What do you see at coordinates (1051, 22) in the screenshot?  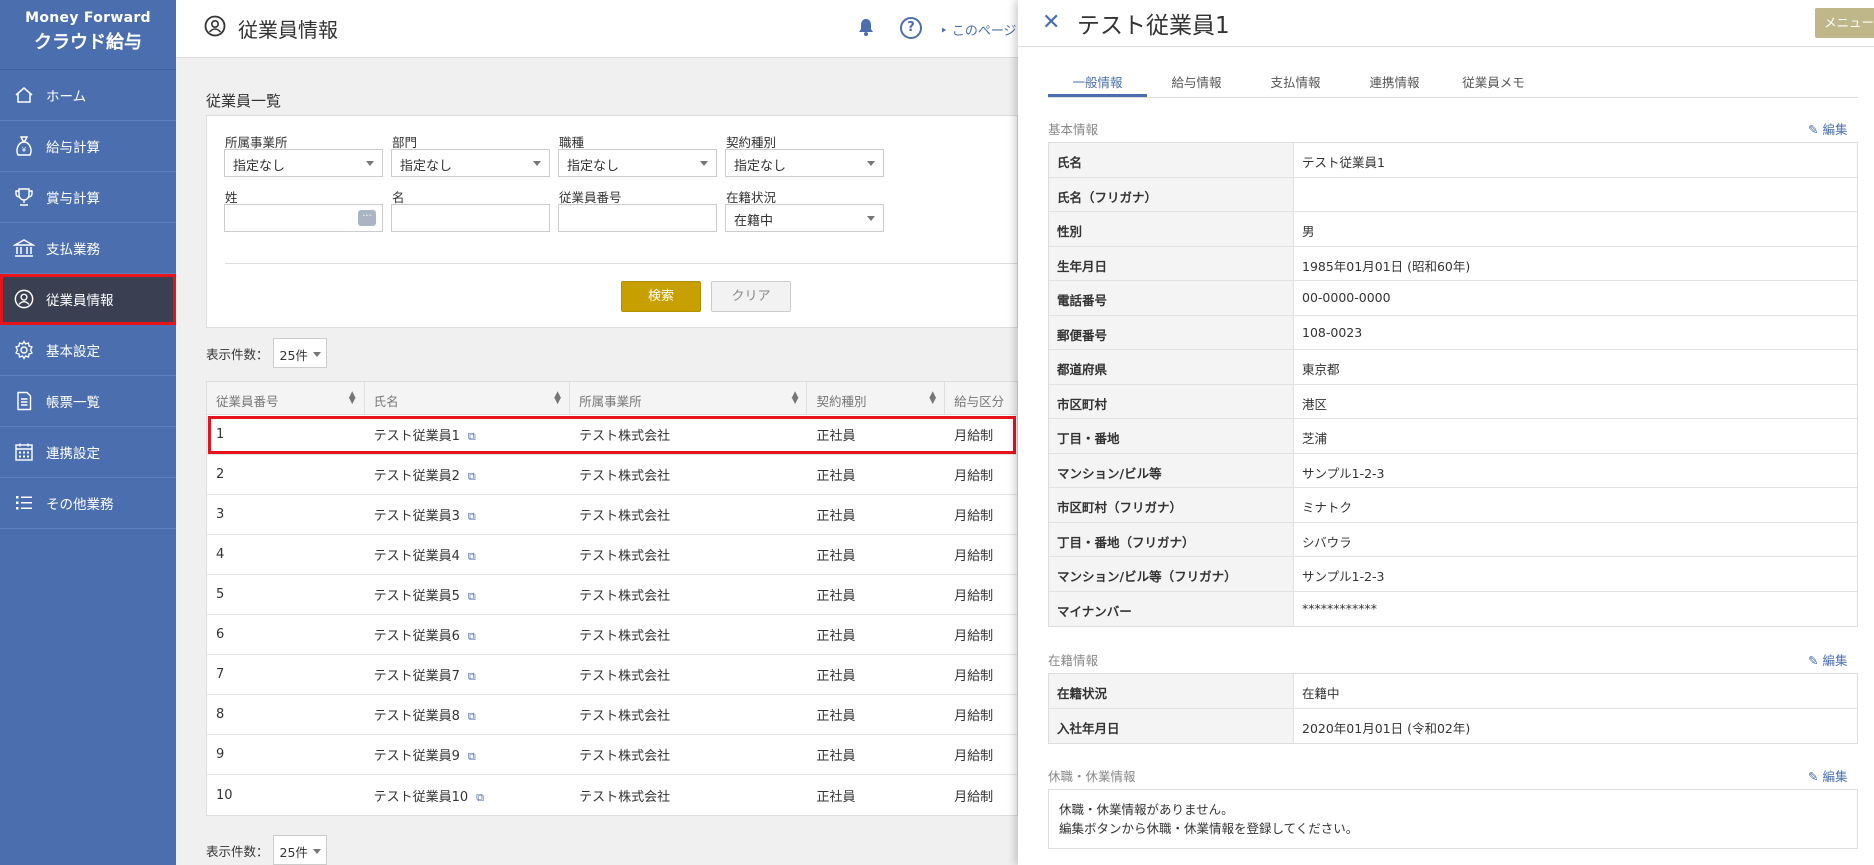 I see `close-icon: ✕` at bounding box center [1051, 22].